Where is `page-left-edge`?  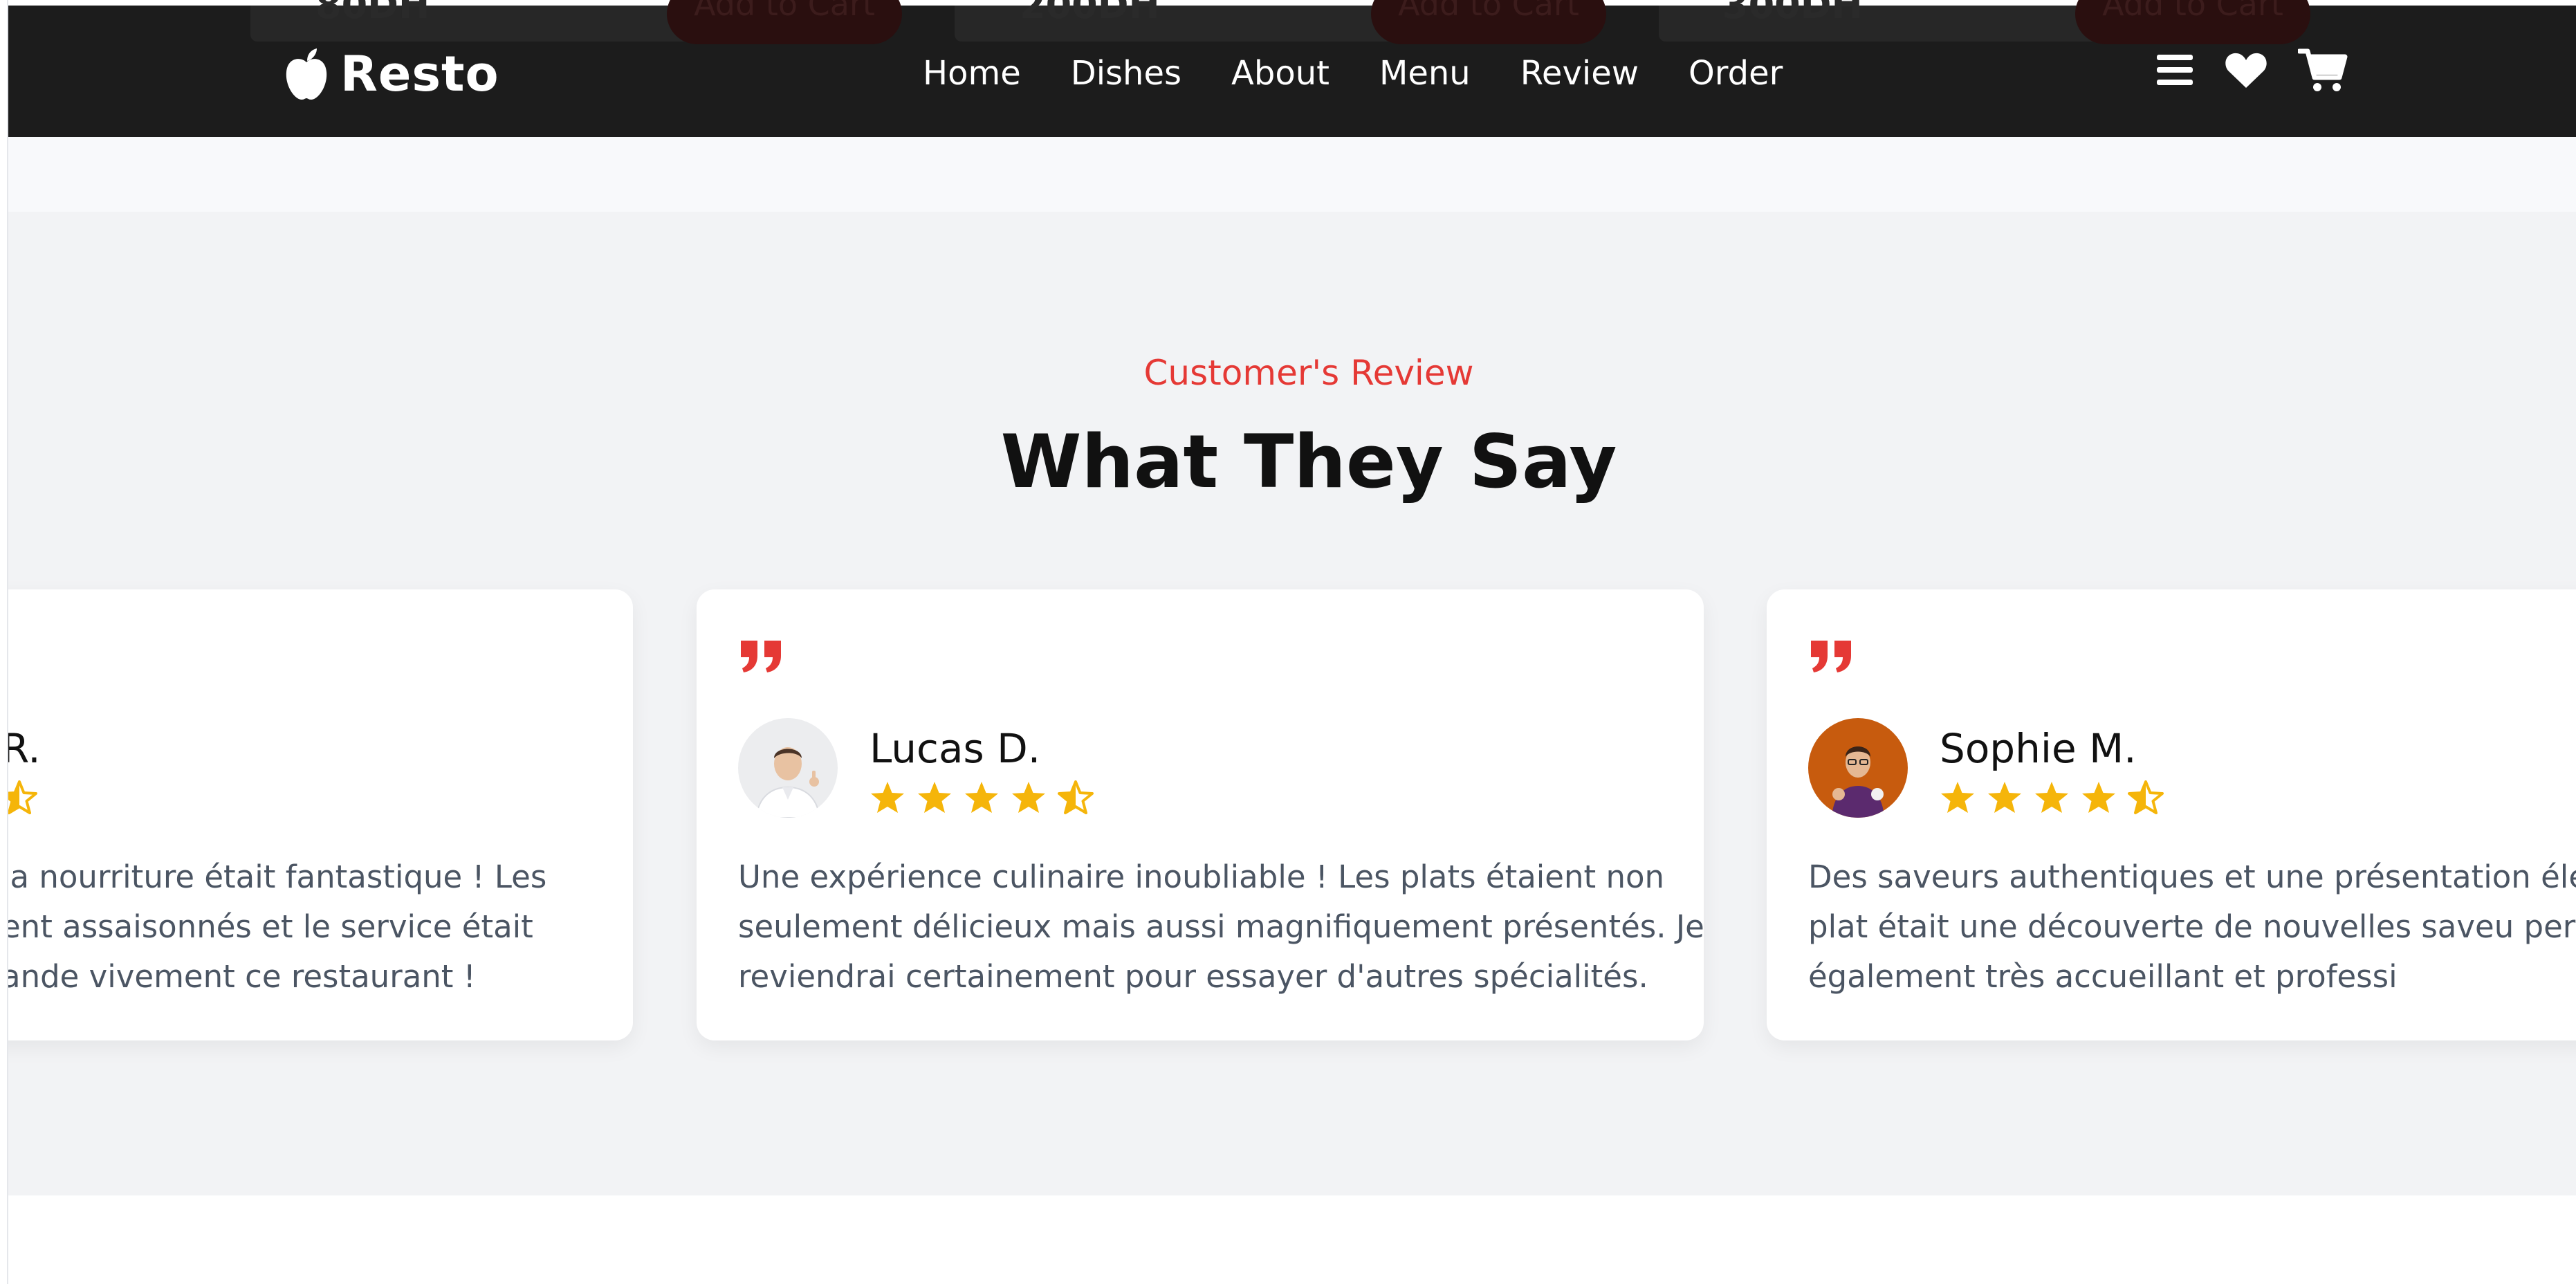 page-left-edge is located at coordinates (4, 642).